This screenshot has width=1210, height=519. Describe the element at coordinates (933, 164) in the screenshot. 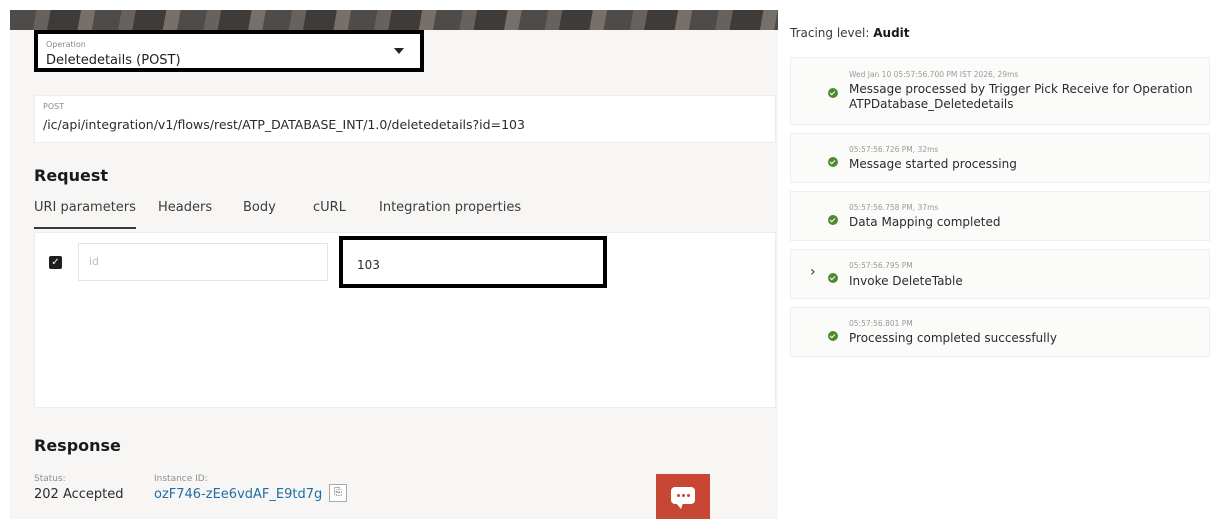

I see `event-message: Message started processing` at that location.